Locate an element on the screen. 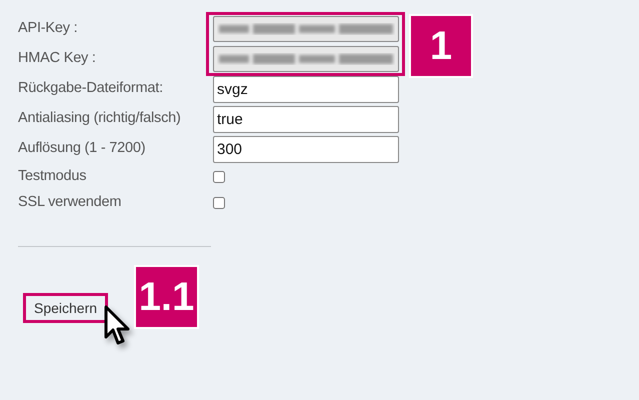 Image resolution: width=639 pixels, height=400 pixels. callout-badge: 1 is located at coordinates (441, 46).